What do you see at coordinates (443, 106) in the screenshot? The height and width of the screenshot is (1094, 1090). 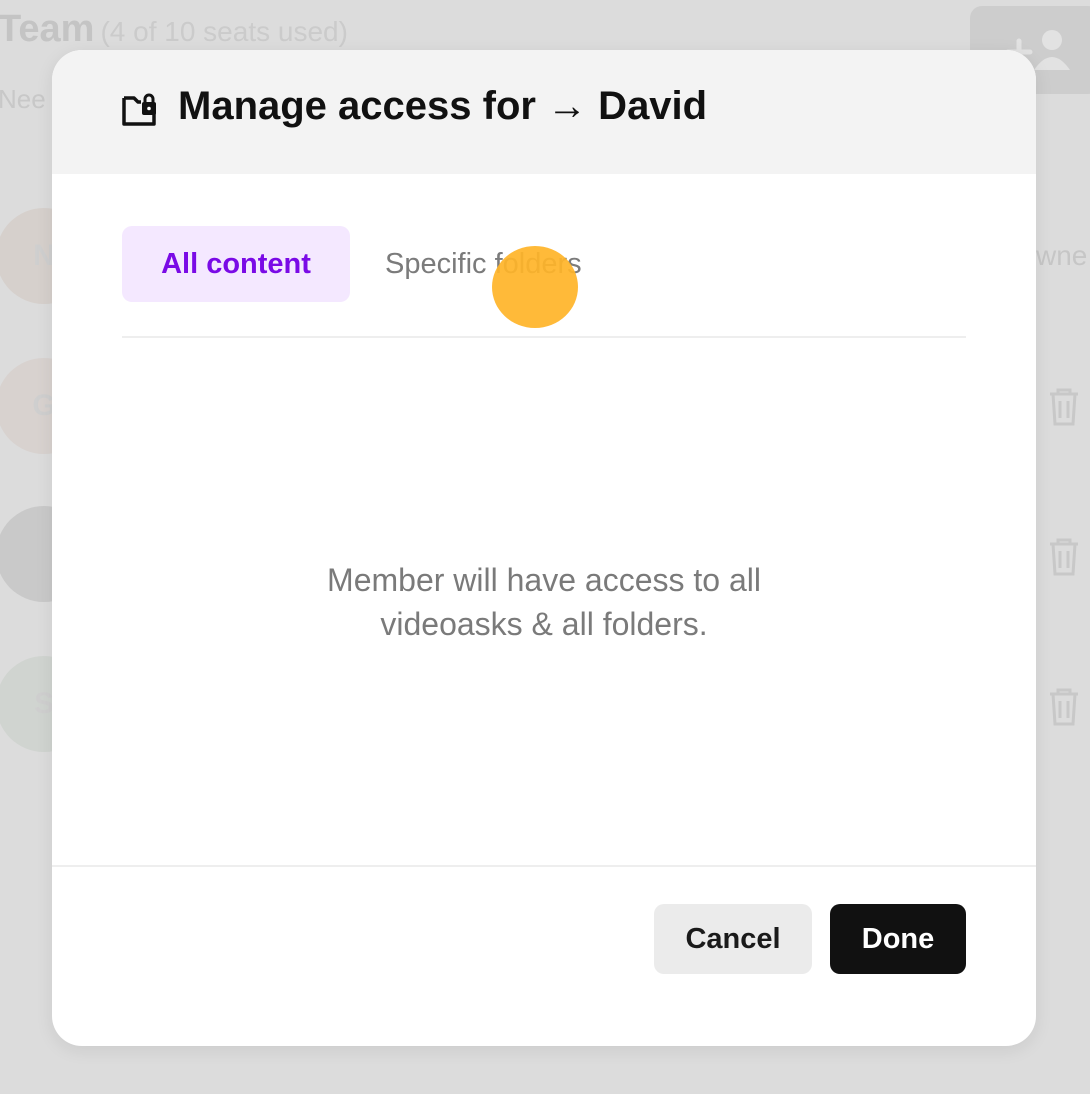 I see `dialog-title: Manage access for → David` at bounding box center [443, 106].